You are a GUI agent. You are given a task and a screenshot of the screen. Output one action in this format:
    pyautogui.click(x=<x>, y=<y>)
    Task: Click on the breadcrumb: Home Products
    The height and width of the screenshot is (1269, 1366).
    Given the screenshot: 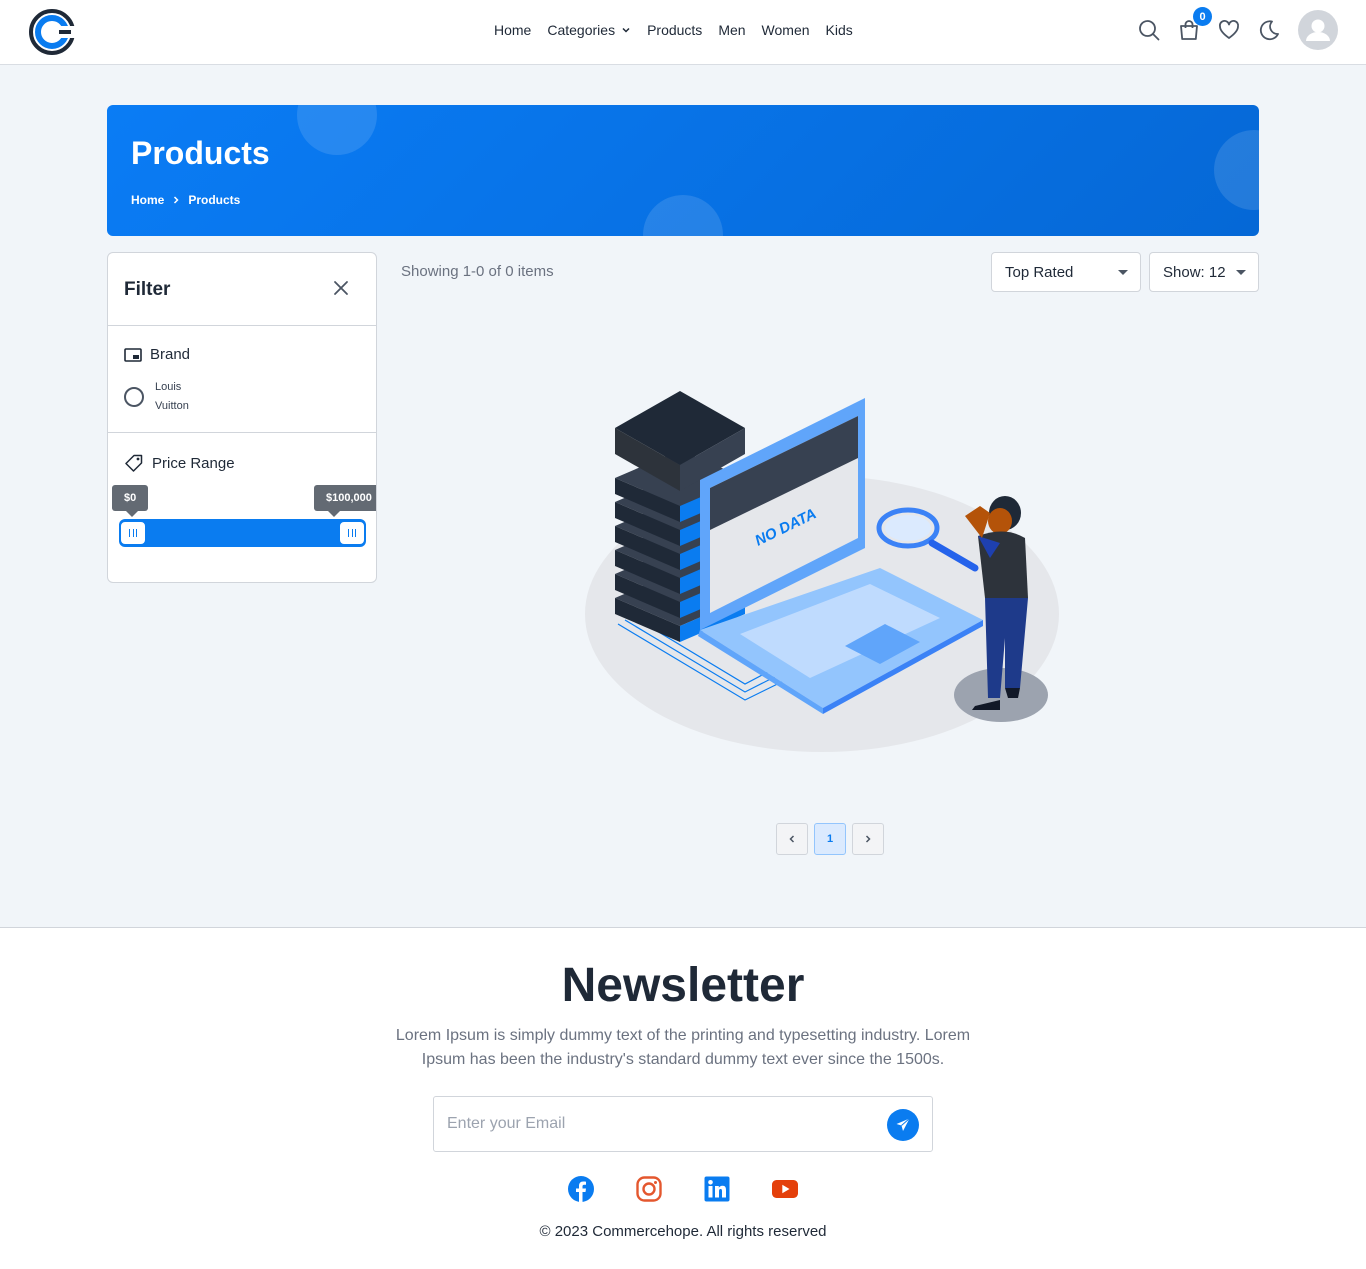 What is the action you would take?
    pyautogui.click(x=185, y=200)
    